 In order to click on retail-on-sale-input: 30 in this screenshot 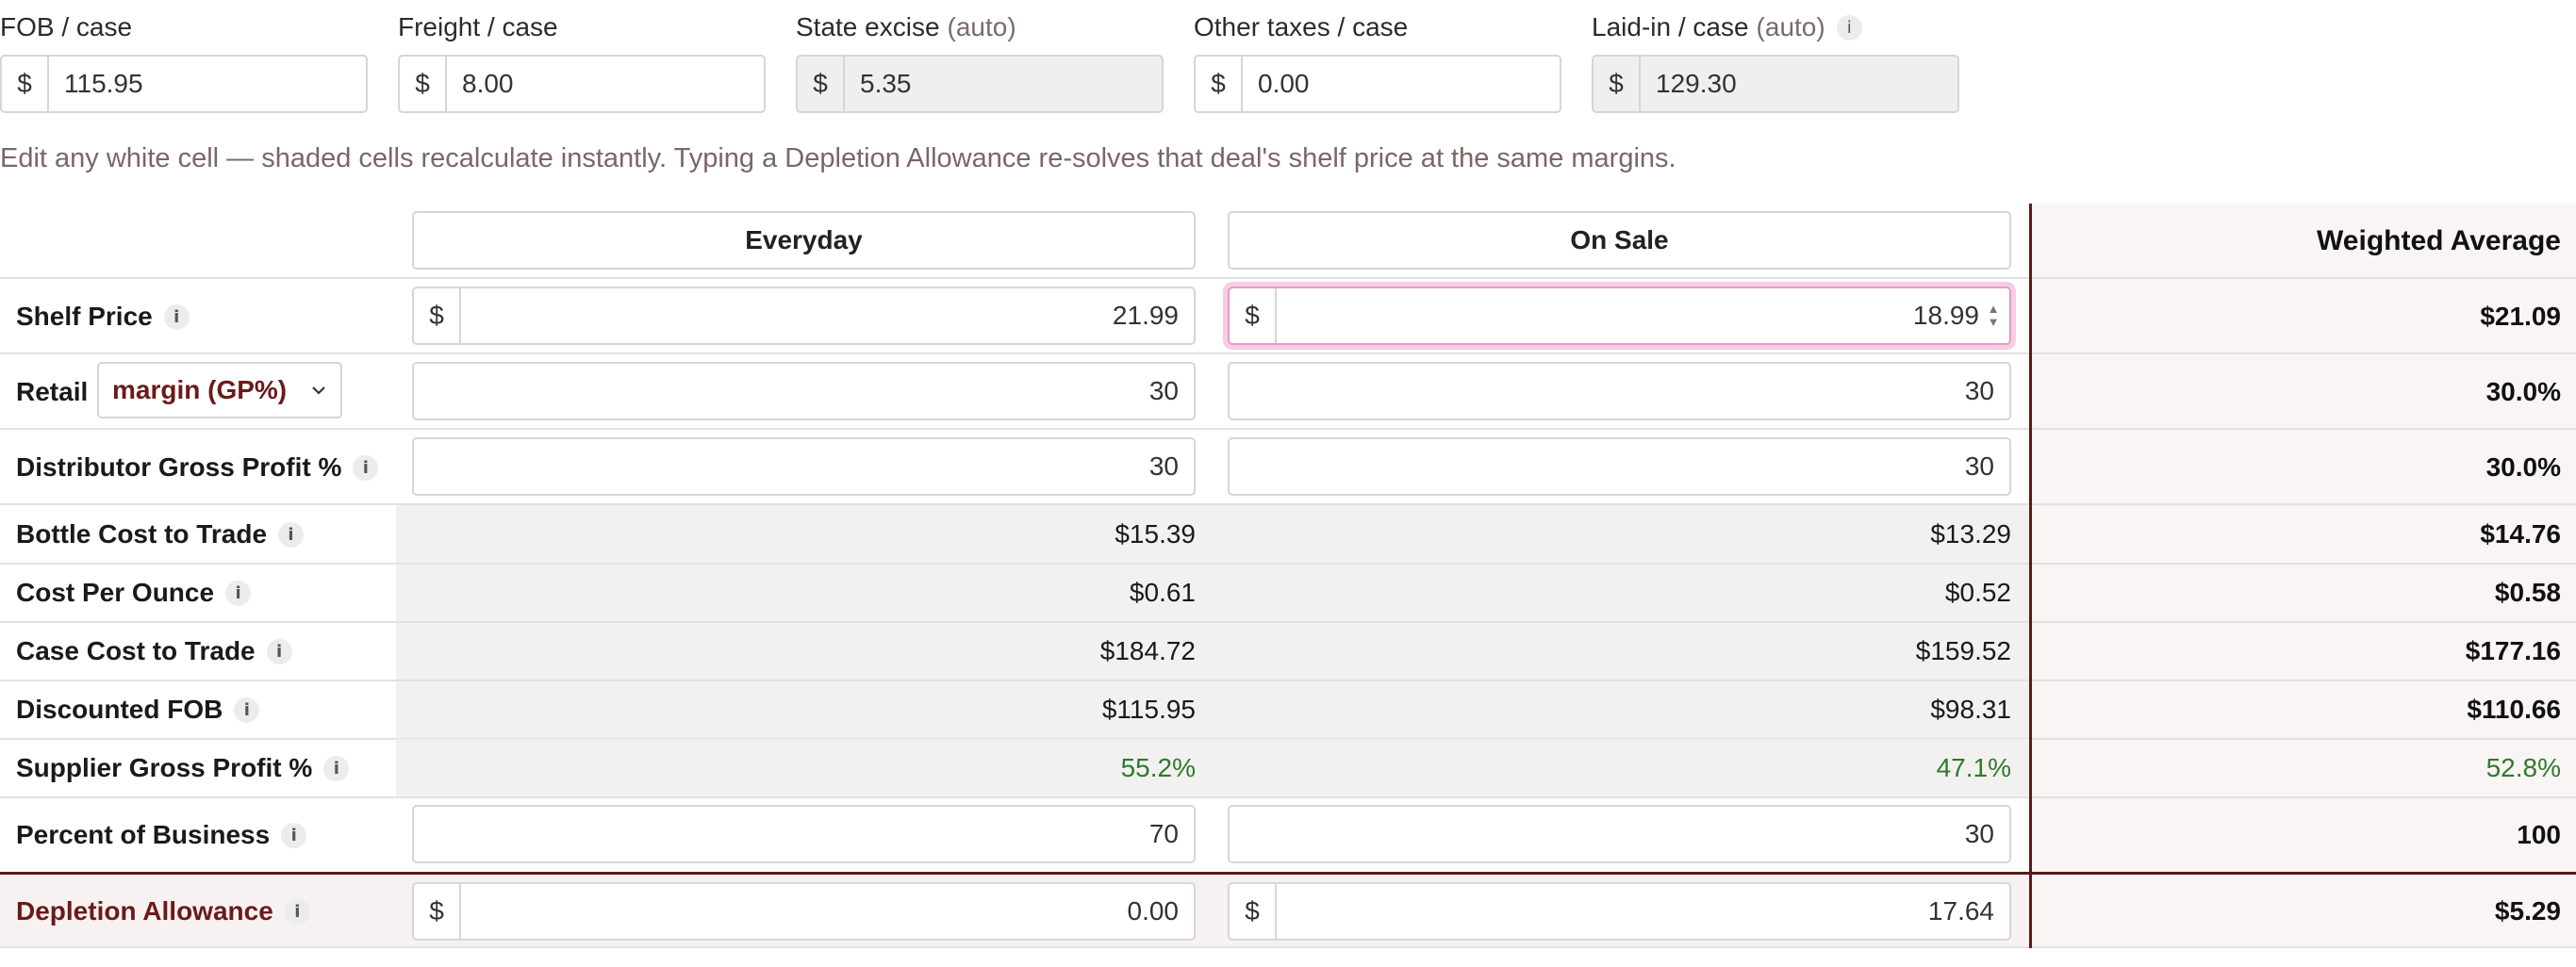, I will do `click(1619, 391)`.